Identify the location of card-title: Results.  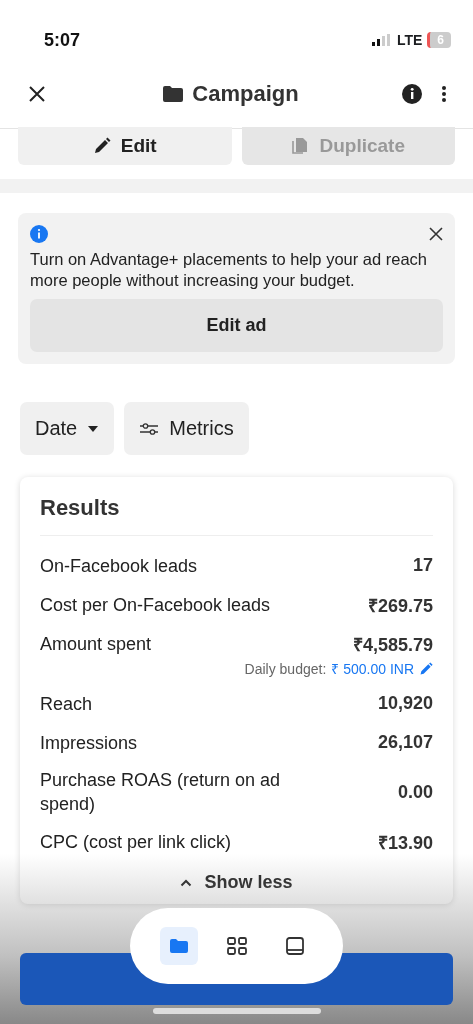
(236, 515).